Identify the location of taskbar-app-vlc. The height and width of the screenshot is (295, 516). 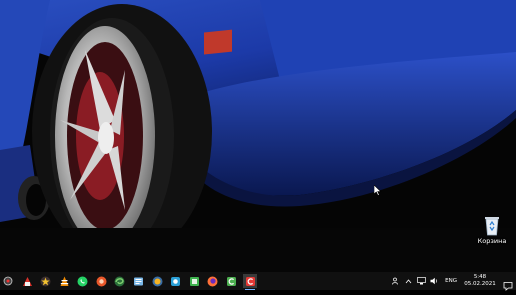
(64, 281).